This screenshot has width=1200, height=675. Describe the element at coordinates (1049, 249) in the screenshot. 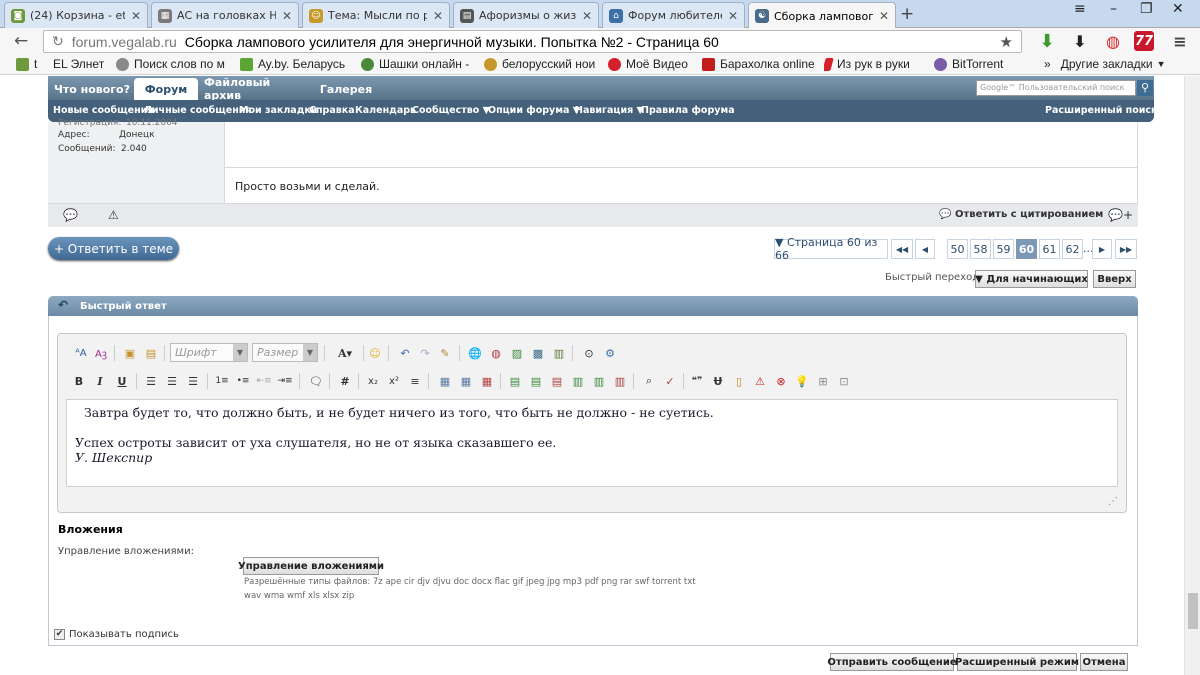

I see `page-link: 61` at that location.